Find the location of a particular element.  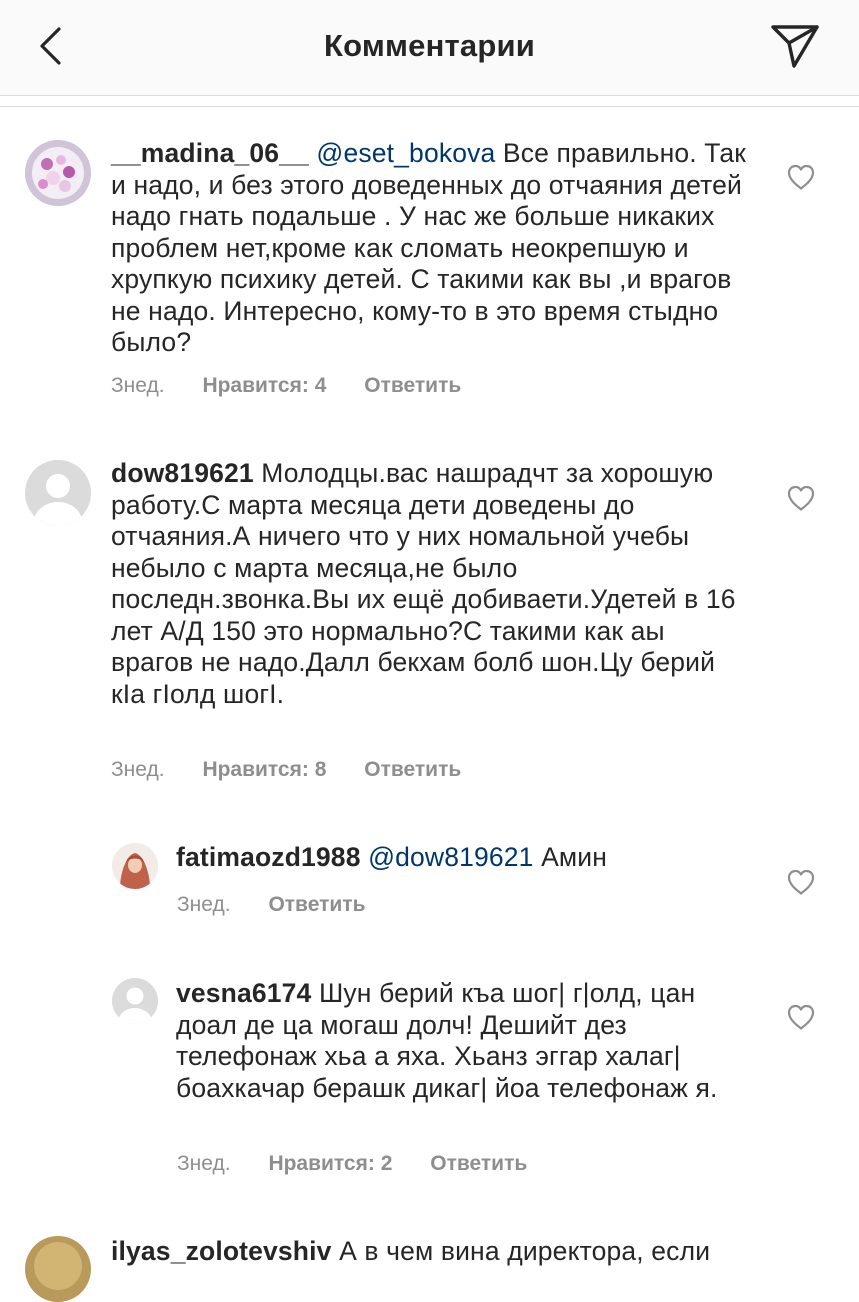

comment-likes: Нравится: 4 is located at coordinates (264, 385).